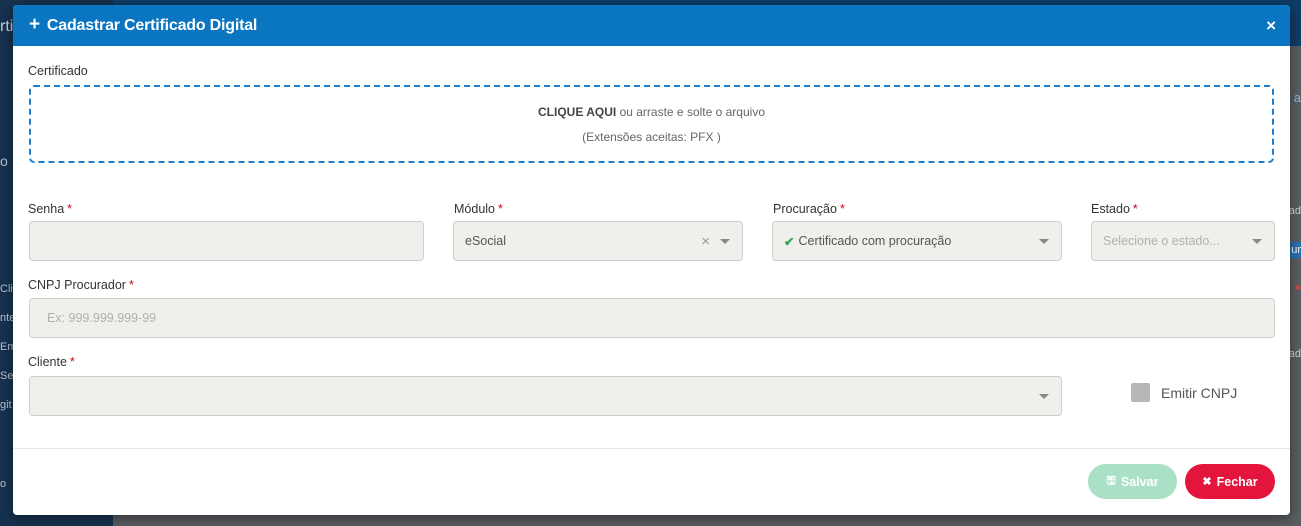 This screenshot has height=526, width=1301. Describe the element at coordinates (598, 241) in the screenshot. I see `modulo-select: eSocial ×` at that location.